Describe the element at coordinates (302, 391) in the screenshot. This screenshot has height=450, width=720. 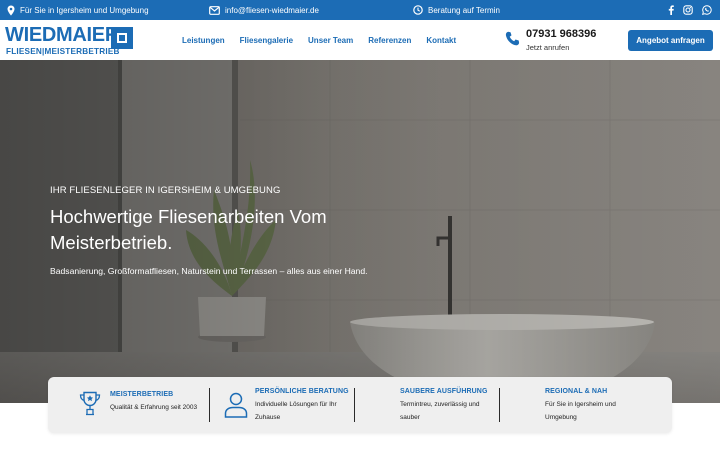
I see `feature-title-beratung: PERSÖNLICHE BERATUNG` at that location.